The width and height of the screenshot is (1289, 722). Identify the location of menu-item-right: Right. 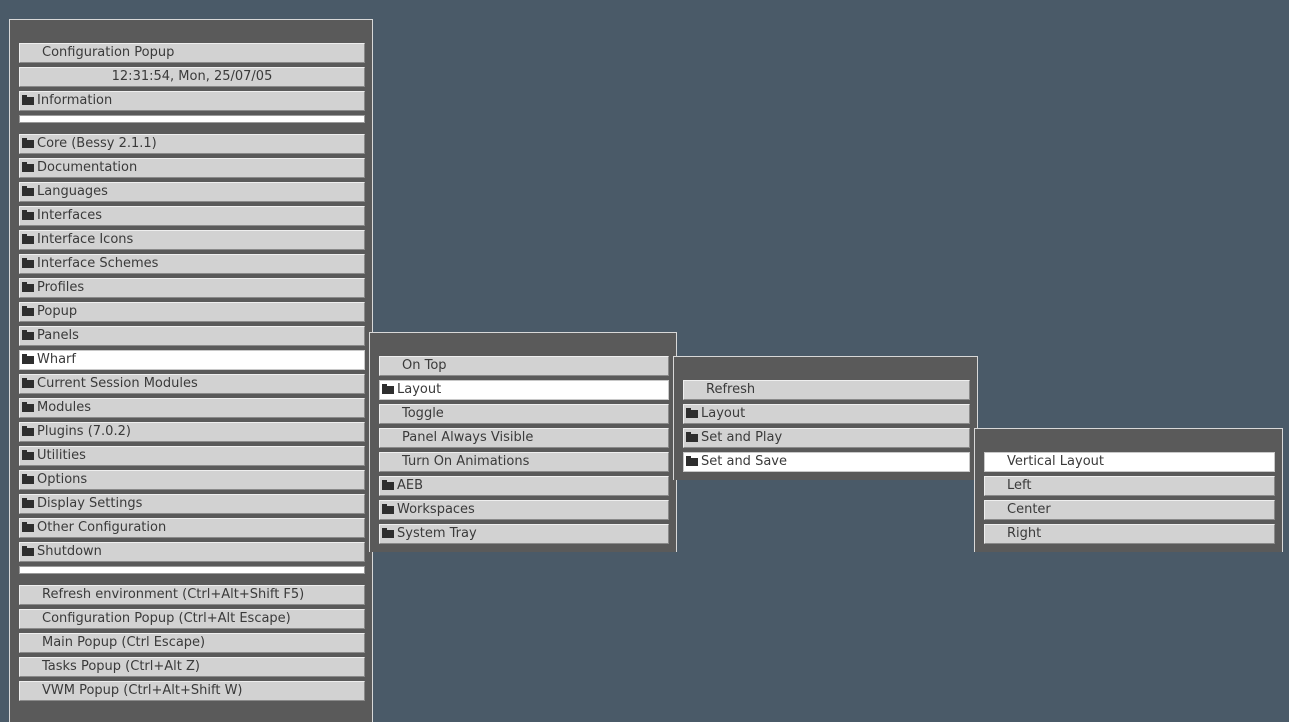
(1129, 534).